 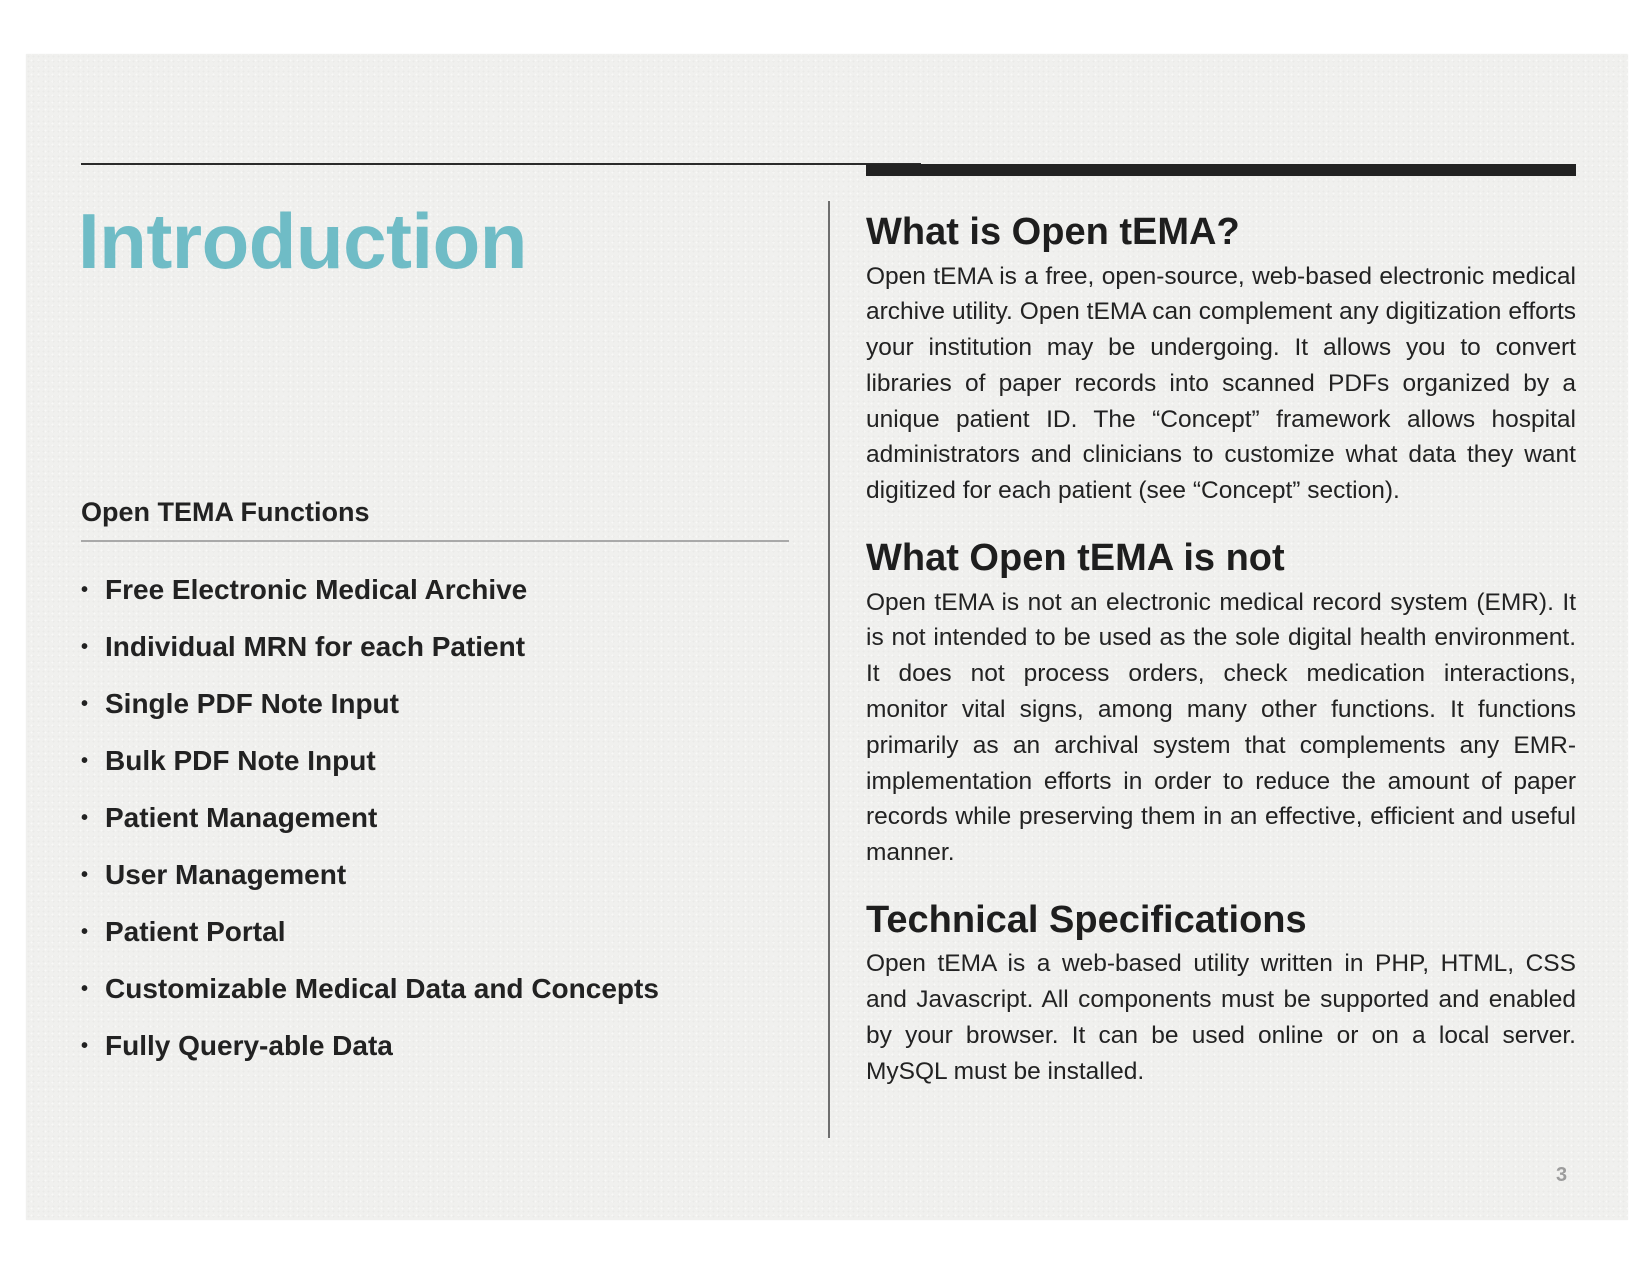 I want to click on list-item: • Patient Management, so click(x=370, y=830).